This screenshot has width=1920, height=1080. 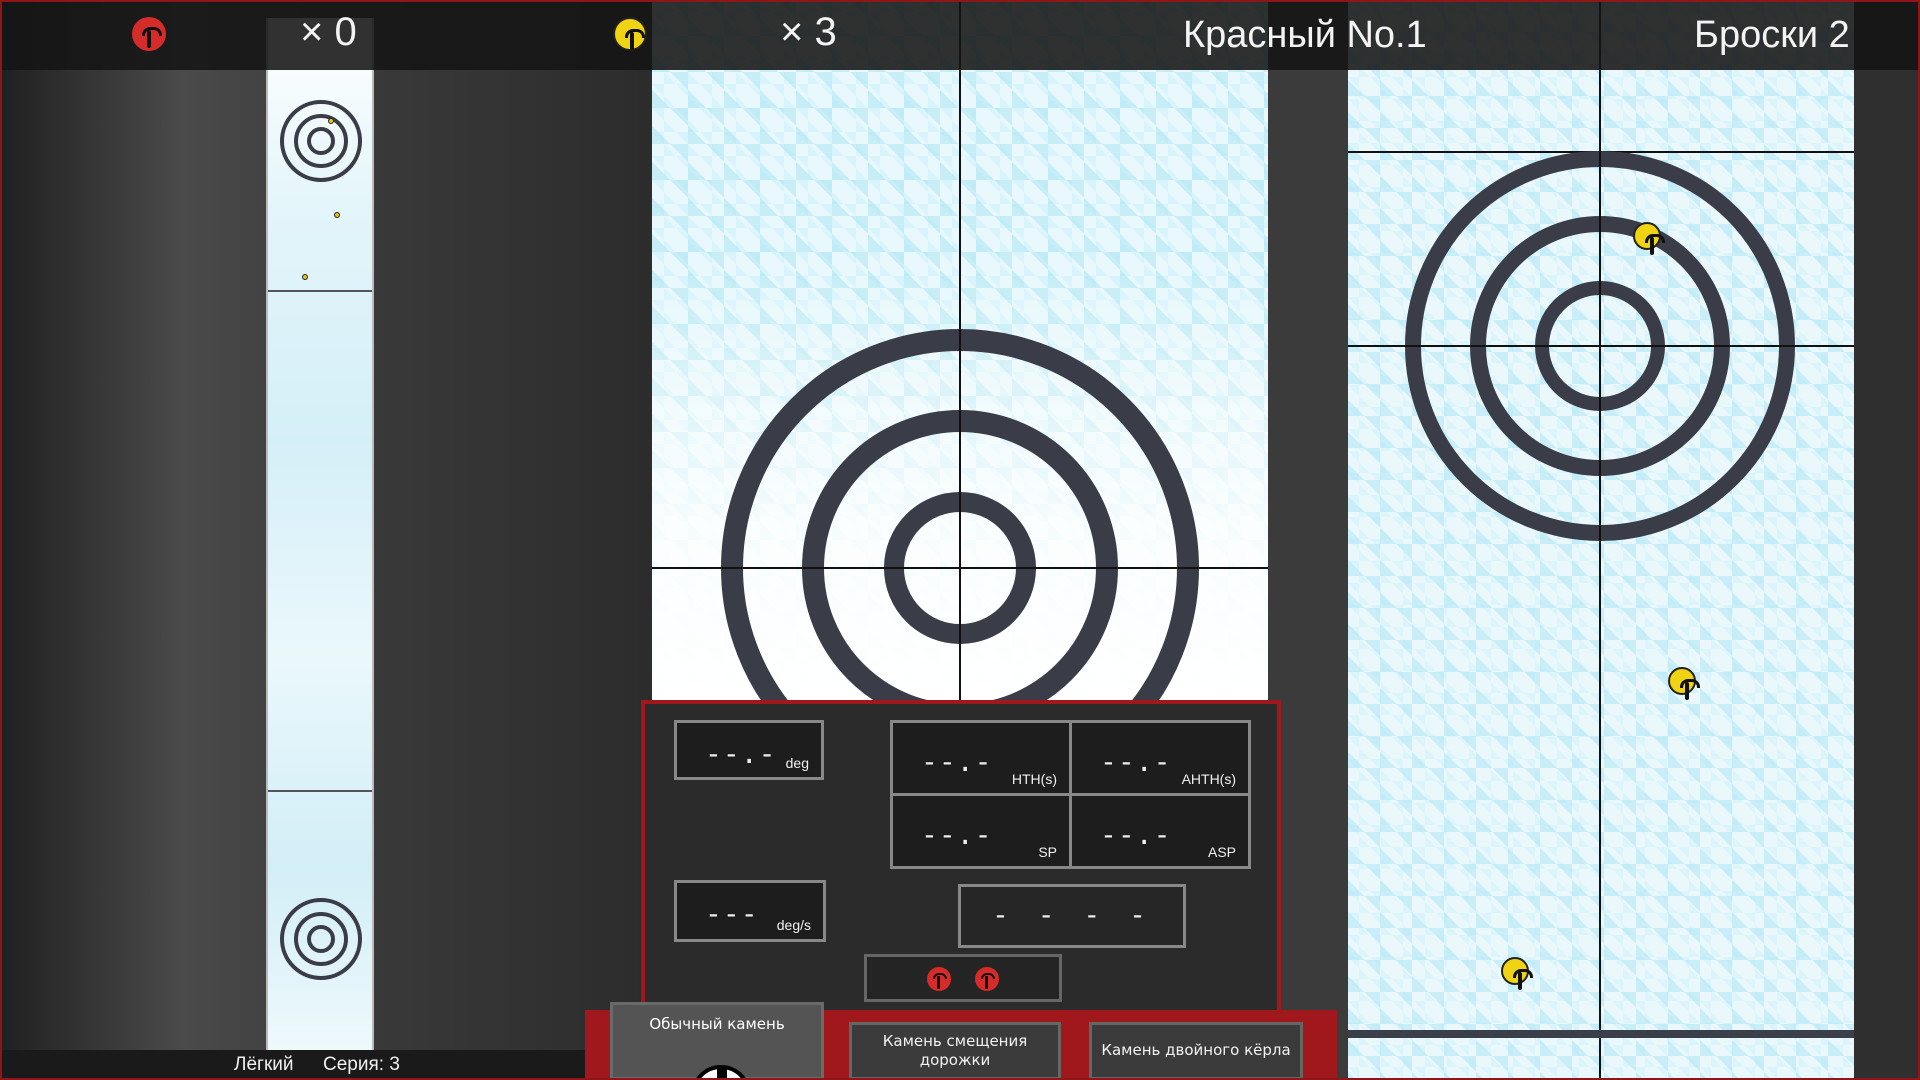 What do you see at coordinates (1072, 916) in the screenshot?
I see `result-readout: - - - -` at bounding box center [1072, 916].